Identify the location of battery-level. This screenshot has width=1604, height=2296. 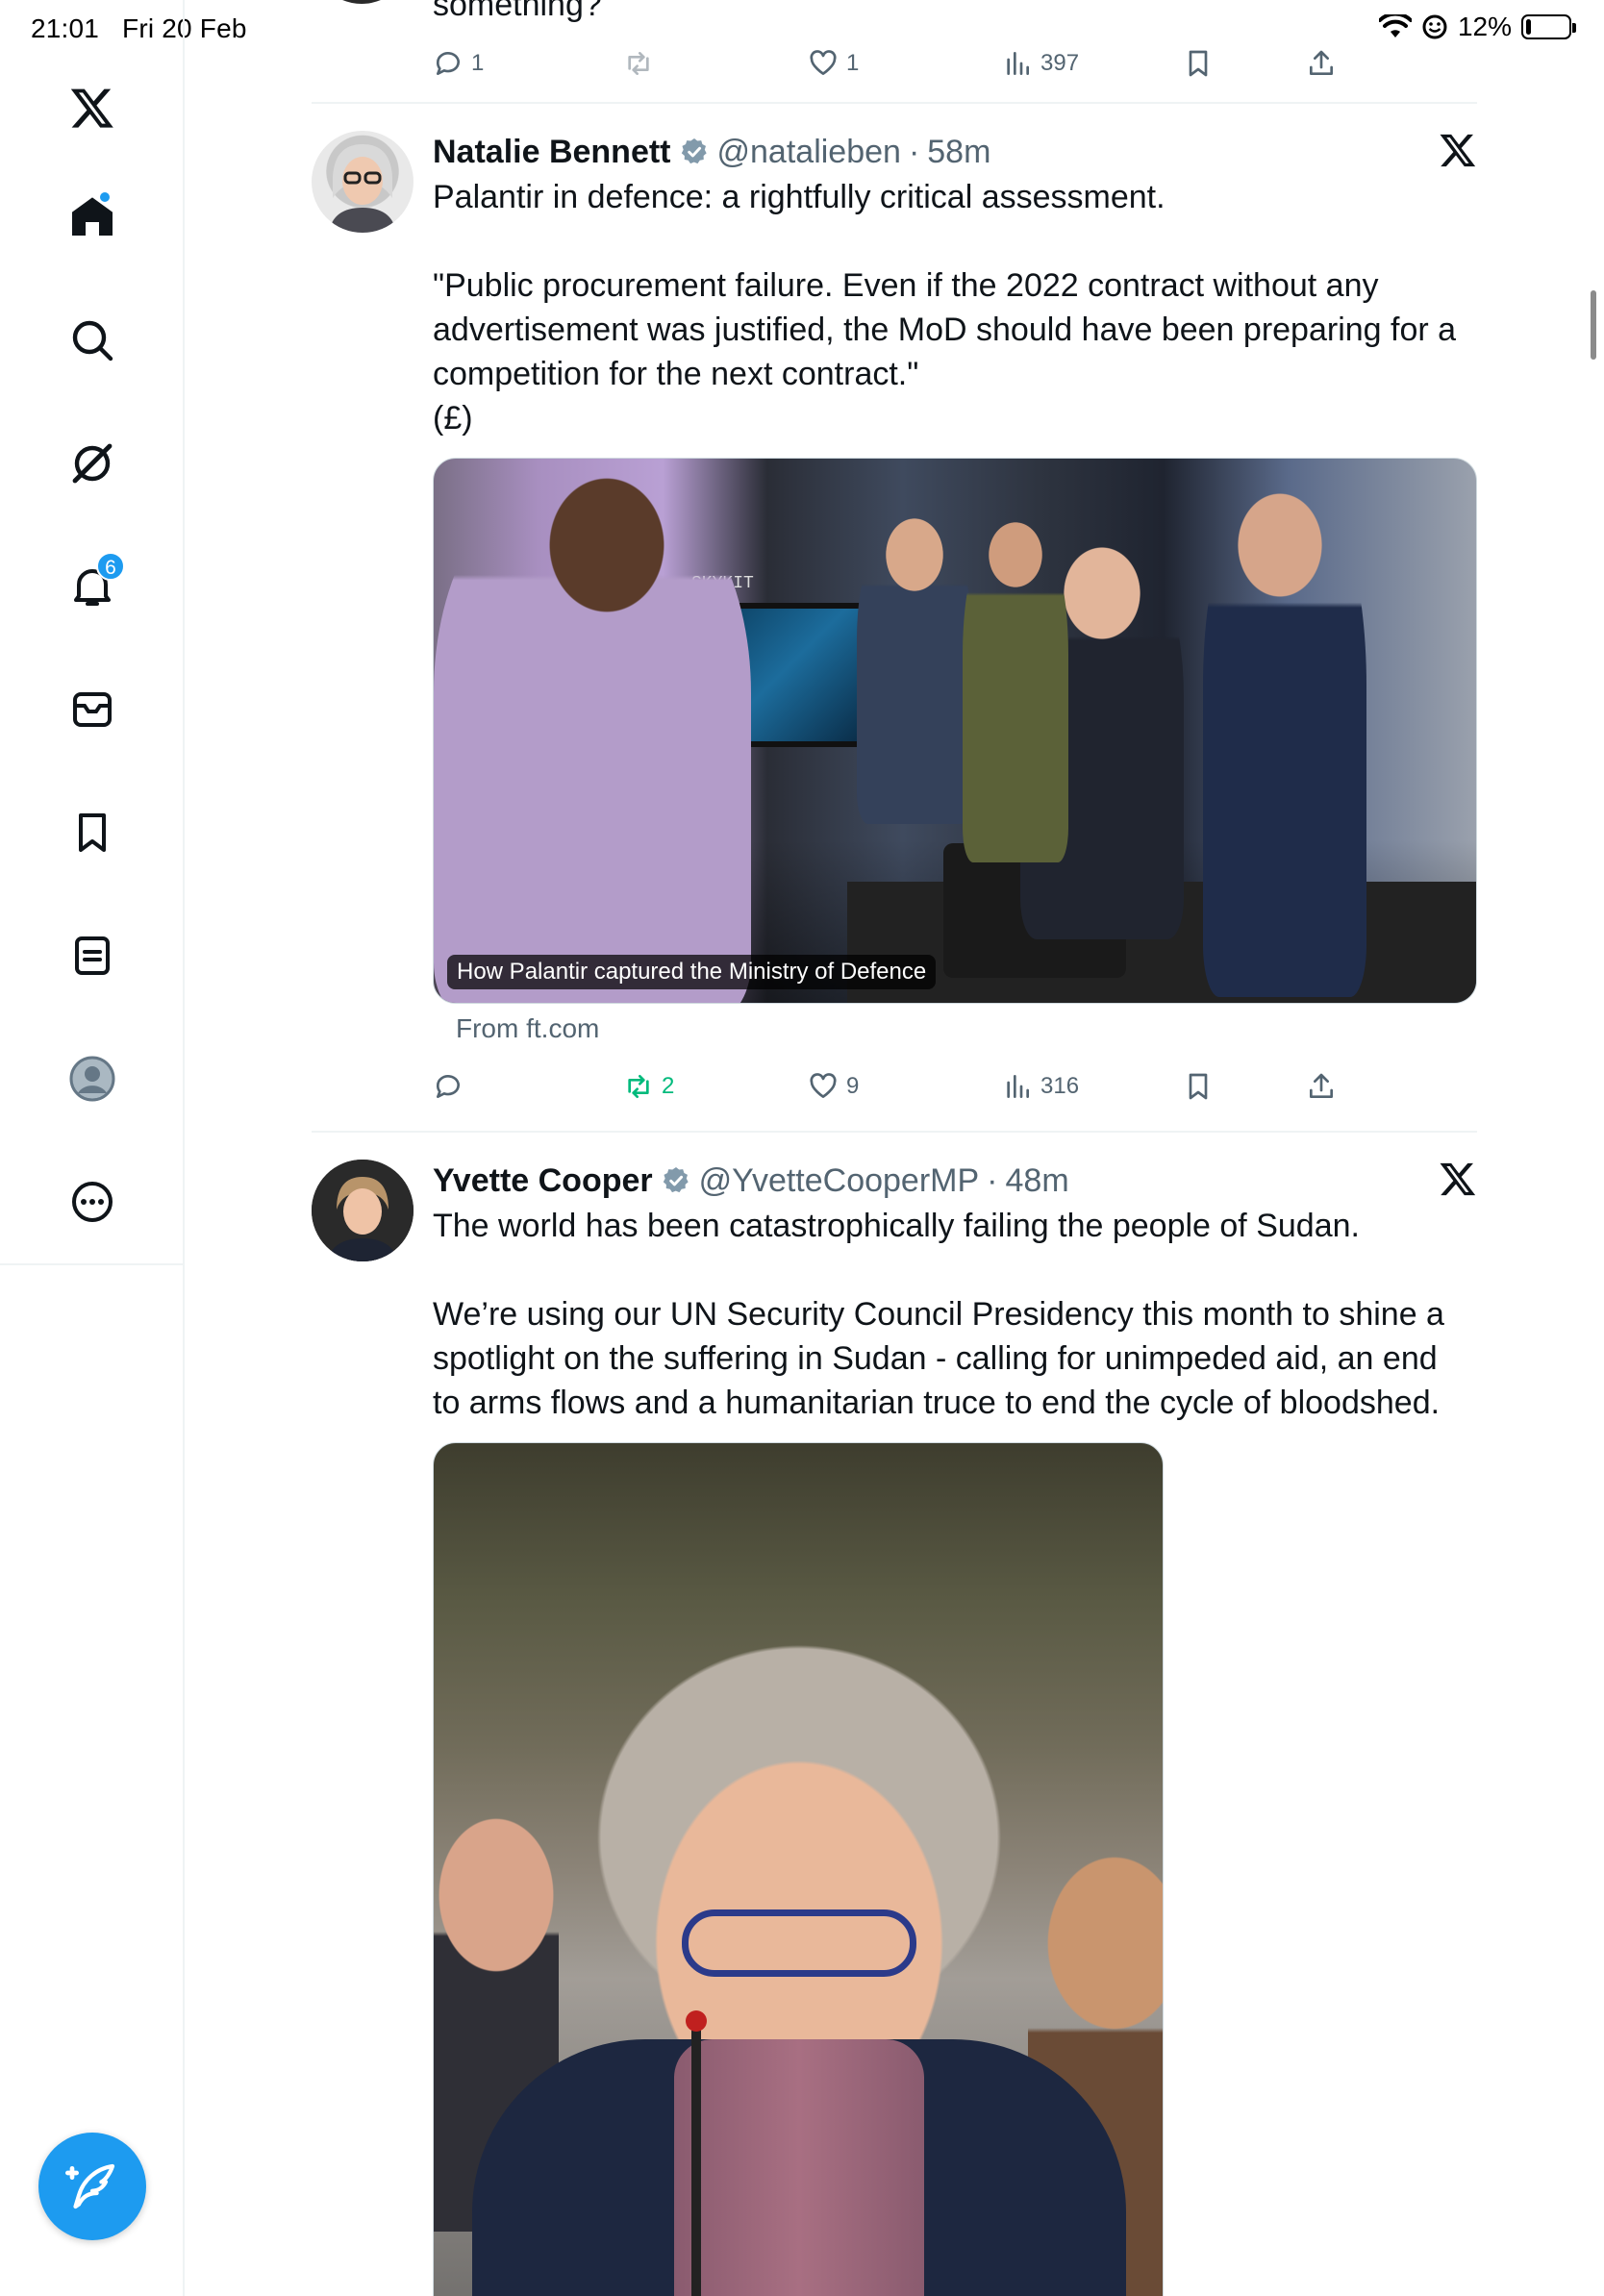
(1529, 27).